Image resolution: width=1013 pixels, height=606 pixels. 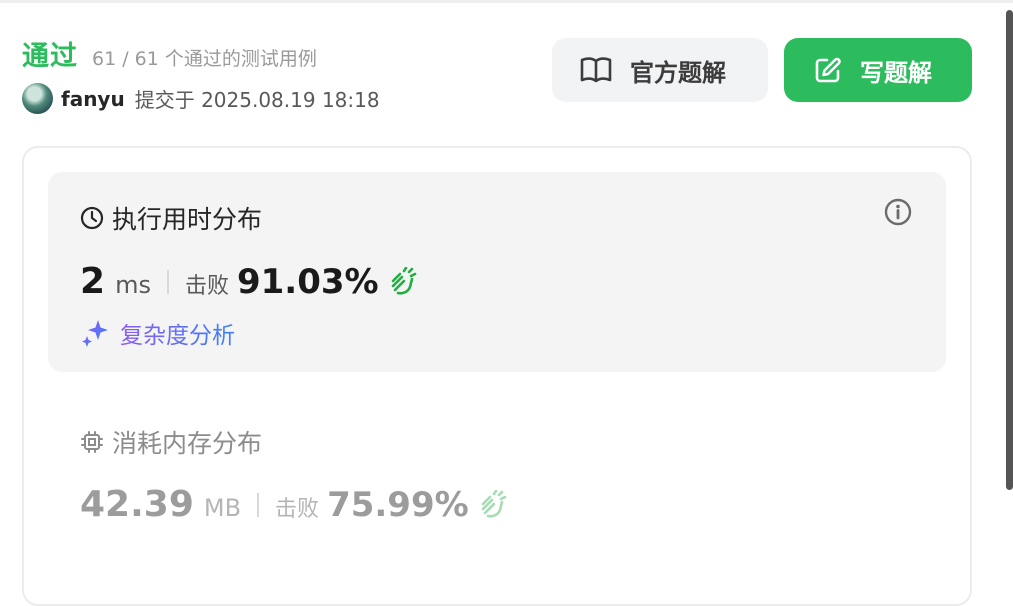 I want to click on status-badge: 通过, so click(x=50, y=56).